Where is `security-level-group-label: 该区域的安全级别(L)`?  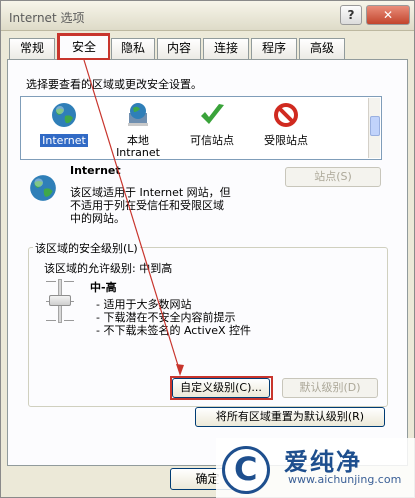
security-level-group-label: 该区域的安全级别(L) is located at coordinates (86, 248).